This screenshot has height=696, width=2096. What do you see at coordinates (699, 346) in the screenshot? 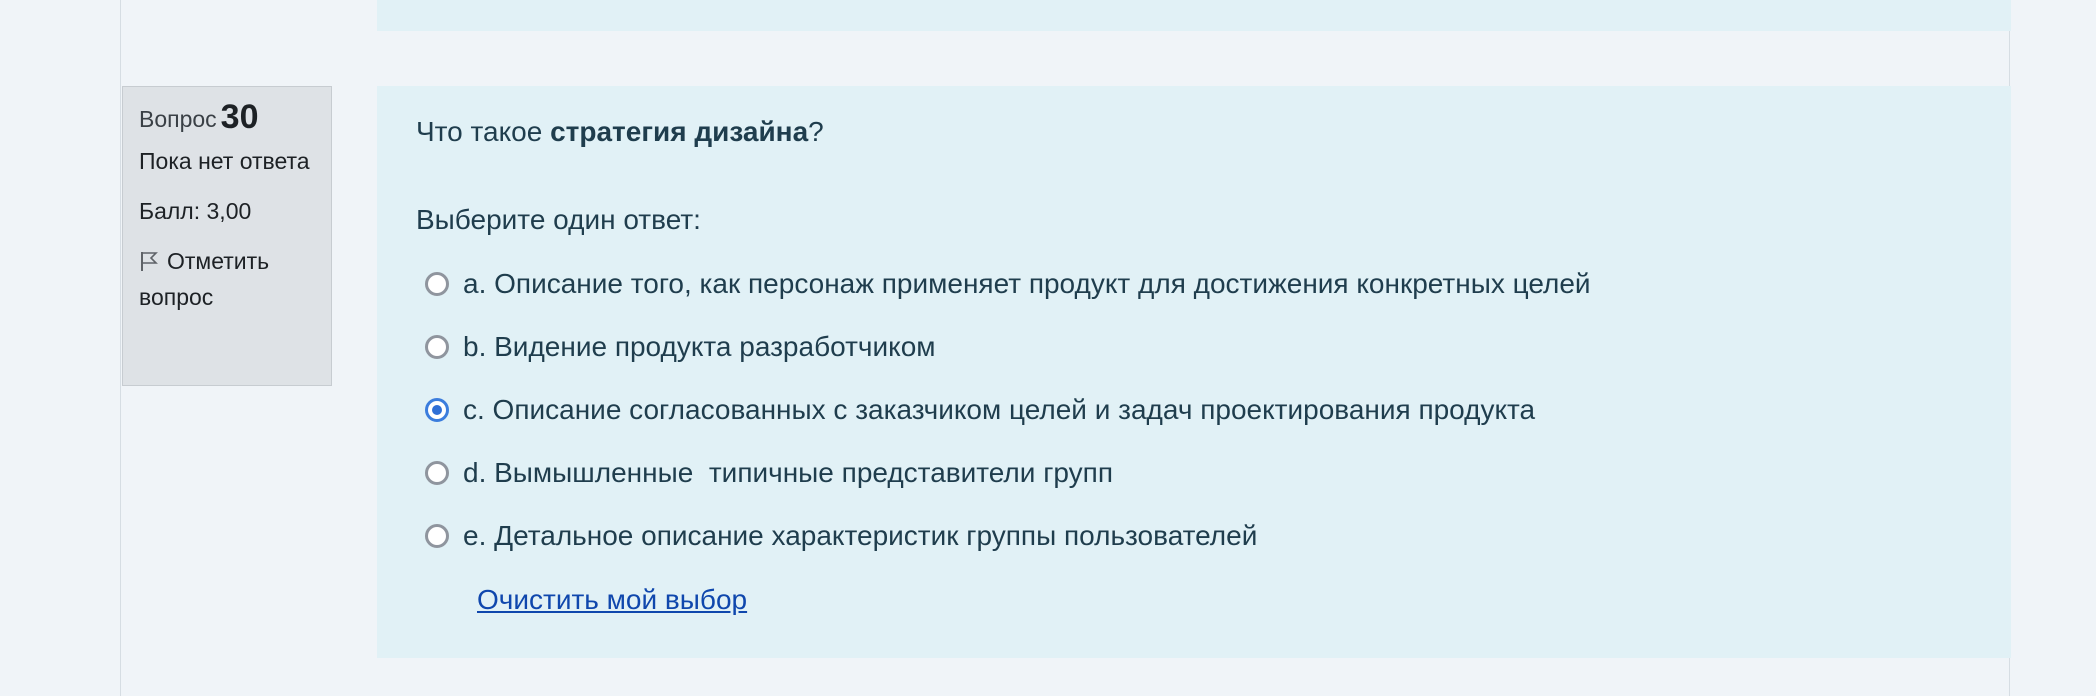
I see `answer-label: b. Видение продукта разработчиком` at bounding box center [699, 346].